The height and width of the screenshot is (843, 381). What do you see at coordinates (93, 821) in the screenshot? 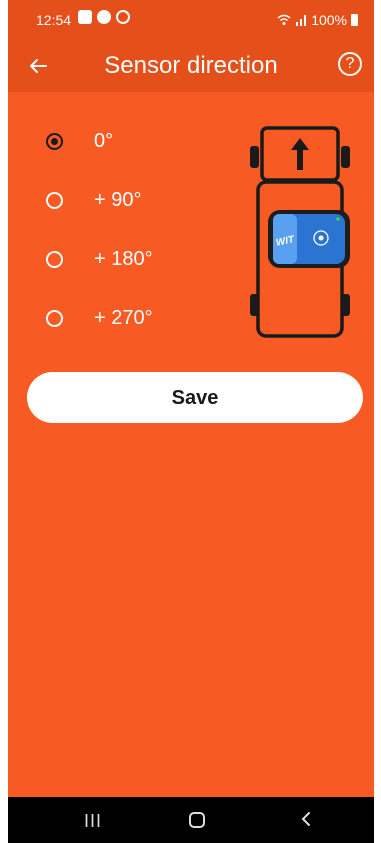
I see `recent-apps-button: III` at bounding box center [93, 821].